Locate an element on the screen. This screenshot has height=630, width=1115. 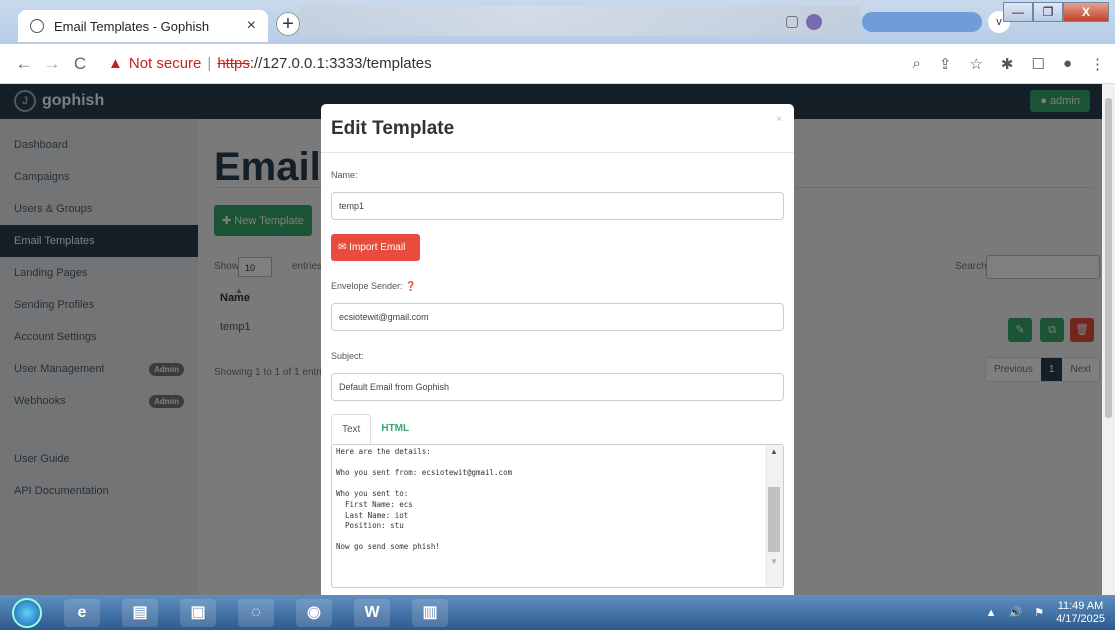
bookmark-star-icon: ☆ is located at coordinates (975, 64).